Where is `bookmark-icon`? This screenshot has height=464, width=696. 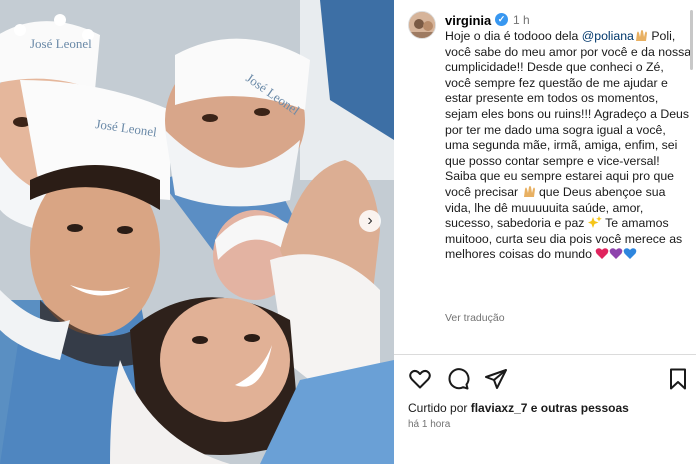
bookmark-icon is located at coordinates (678, 379).